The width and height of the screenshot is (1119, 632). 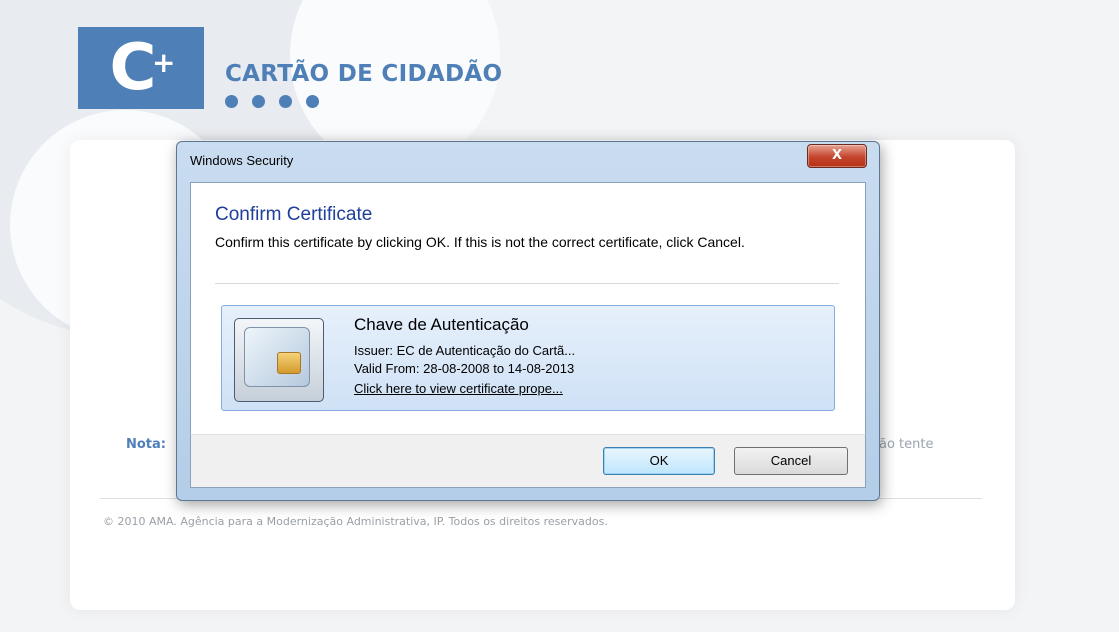 What do you see at coordinates (464, 368) in the screenshot?
I see `certificate-validity: Valid From: 28-08-2008 to 14-08-2013` at bounding box center [464, 368].